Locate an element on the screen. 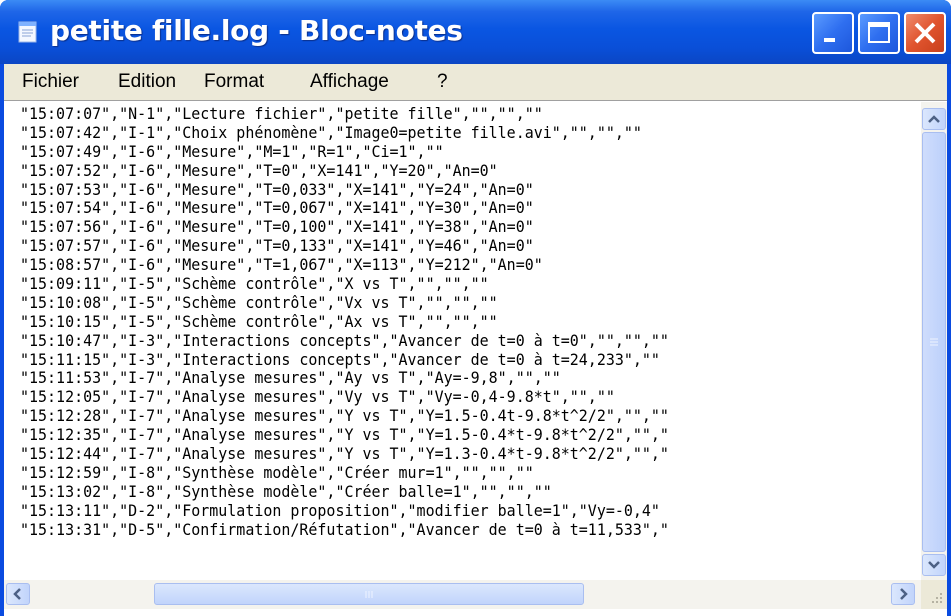 The image size is (951, 616). maximize-icon is located at coordinates (879, 32).